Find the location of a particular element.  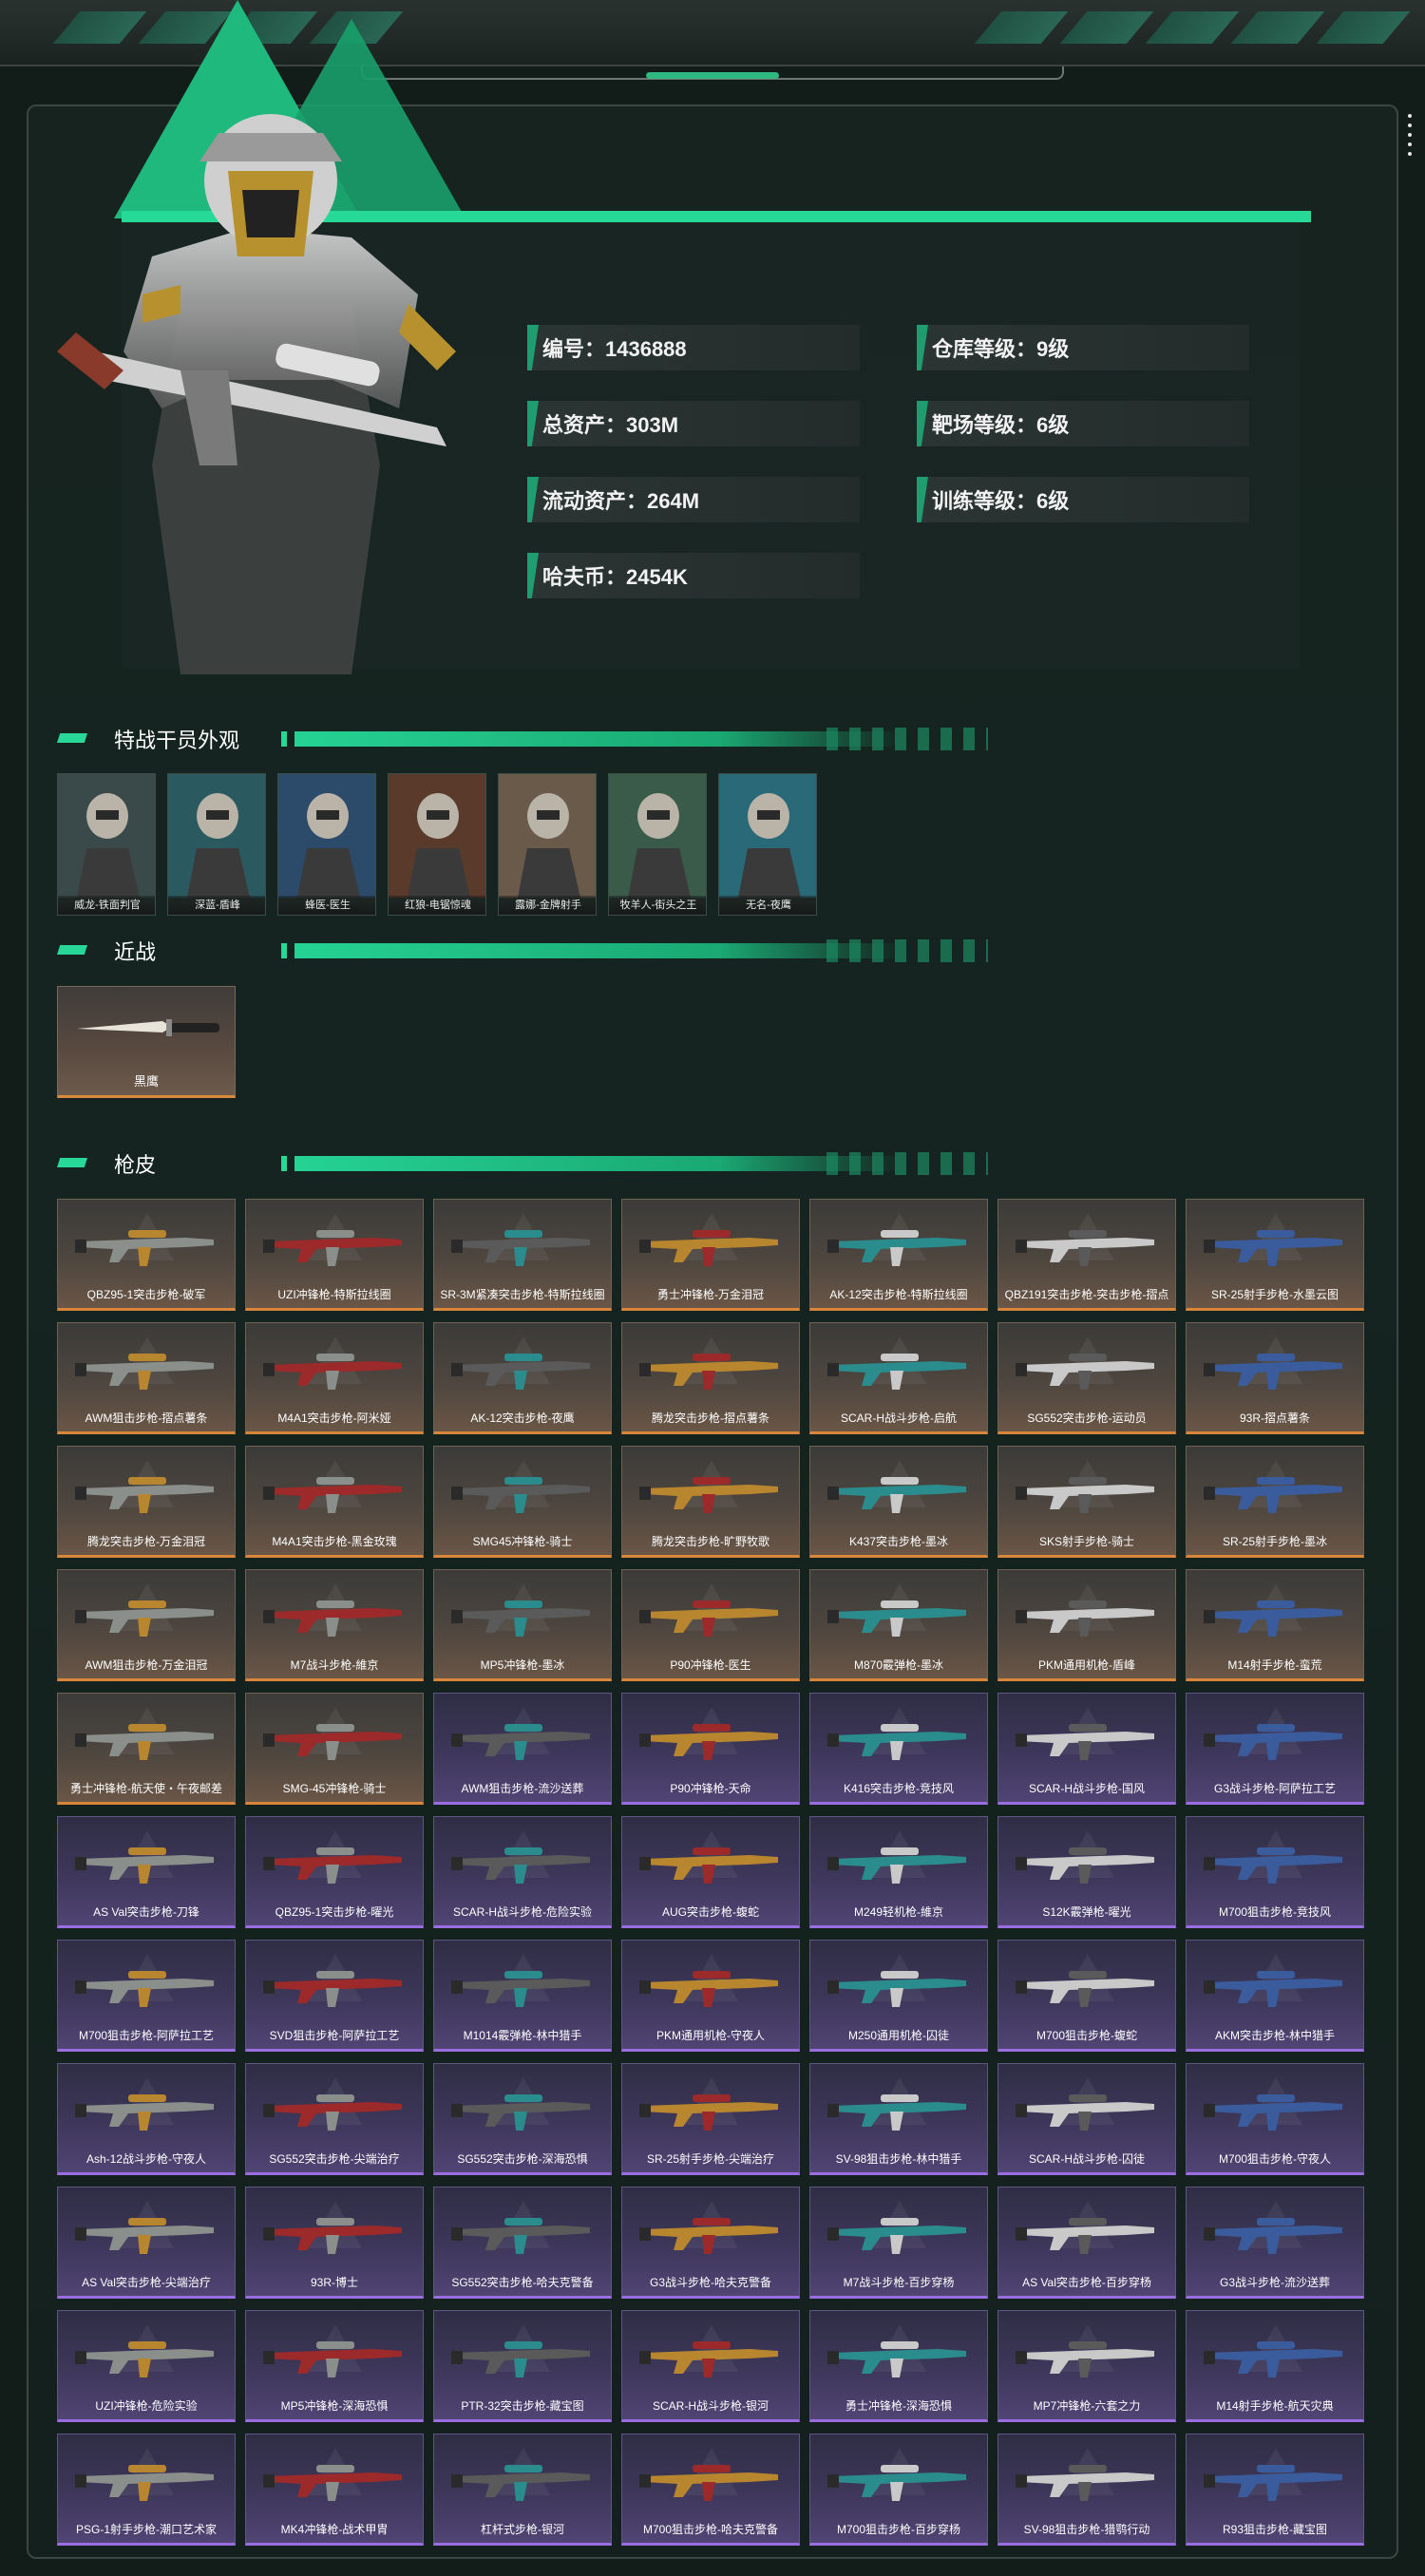

weapon-card: M700狙击步枪-蝮蛇 is located at coordinates (1087, 1996).